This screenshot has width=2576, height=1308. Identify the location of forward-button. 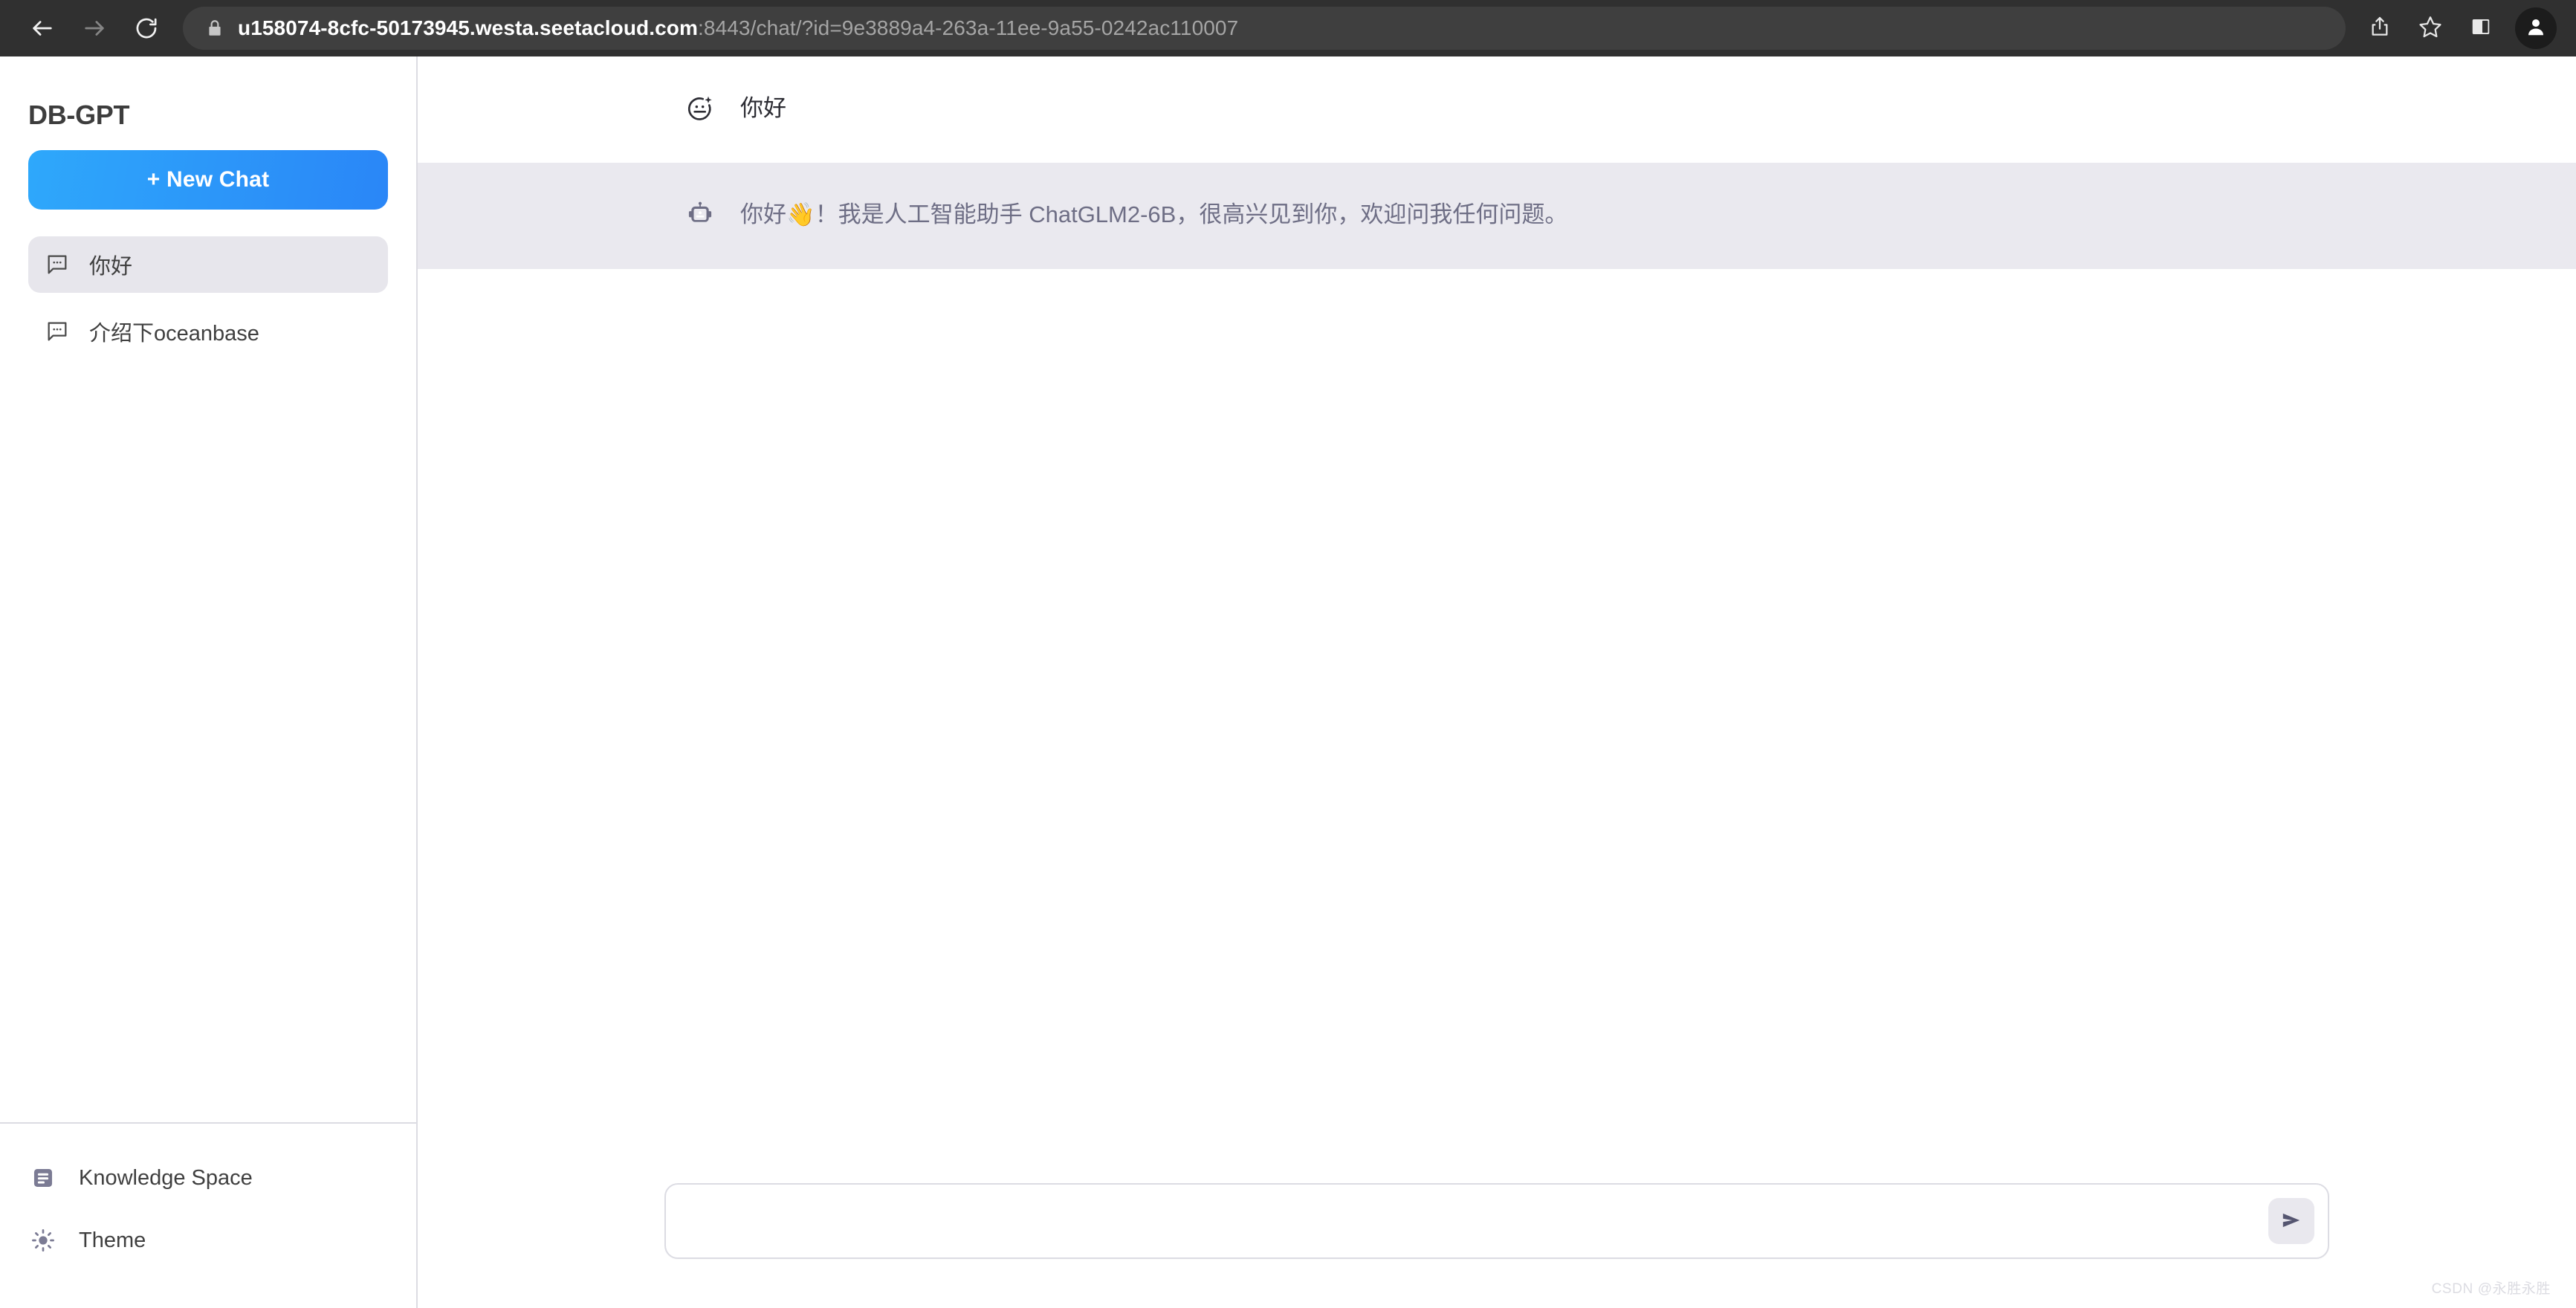
(94, 28).